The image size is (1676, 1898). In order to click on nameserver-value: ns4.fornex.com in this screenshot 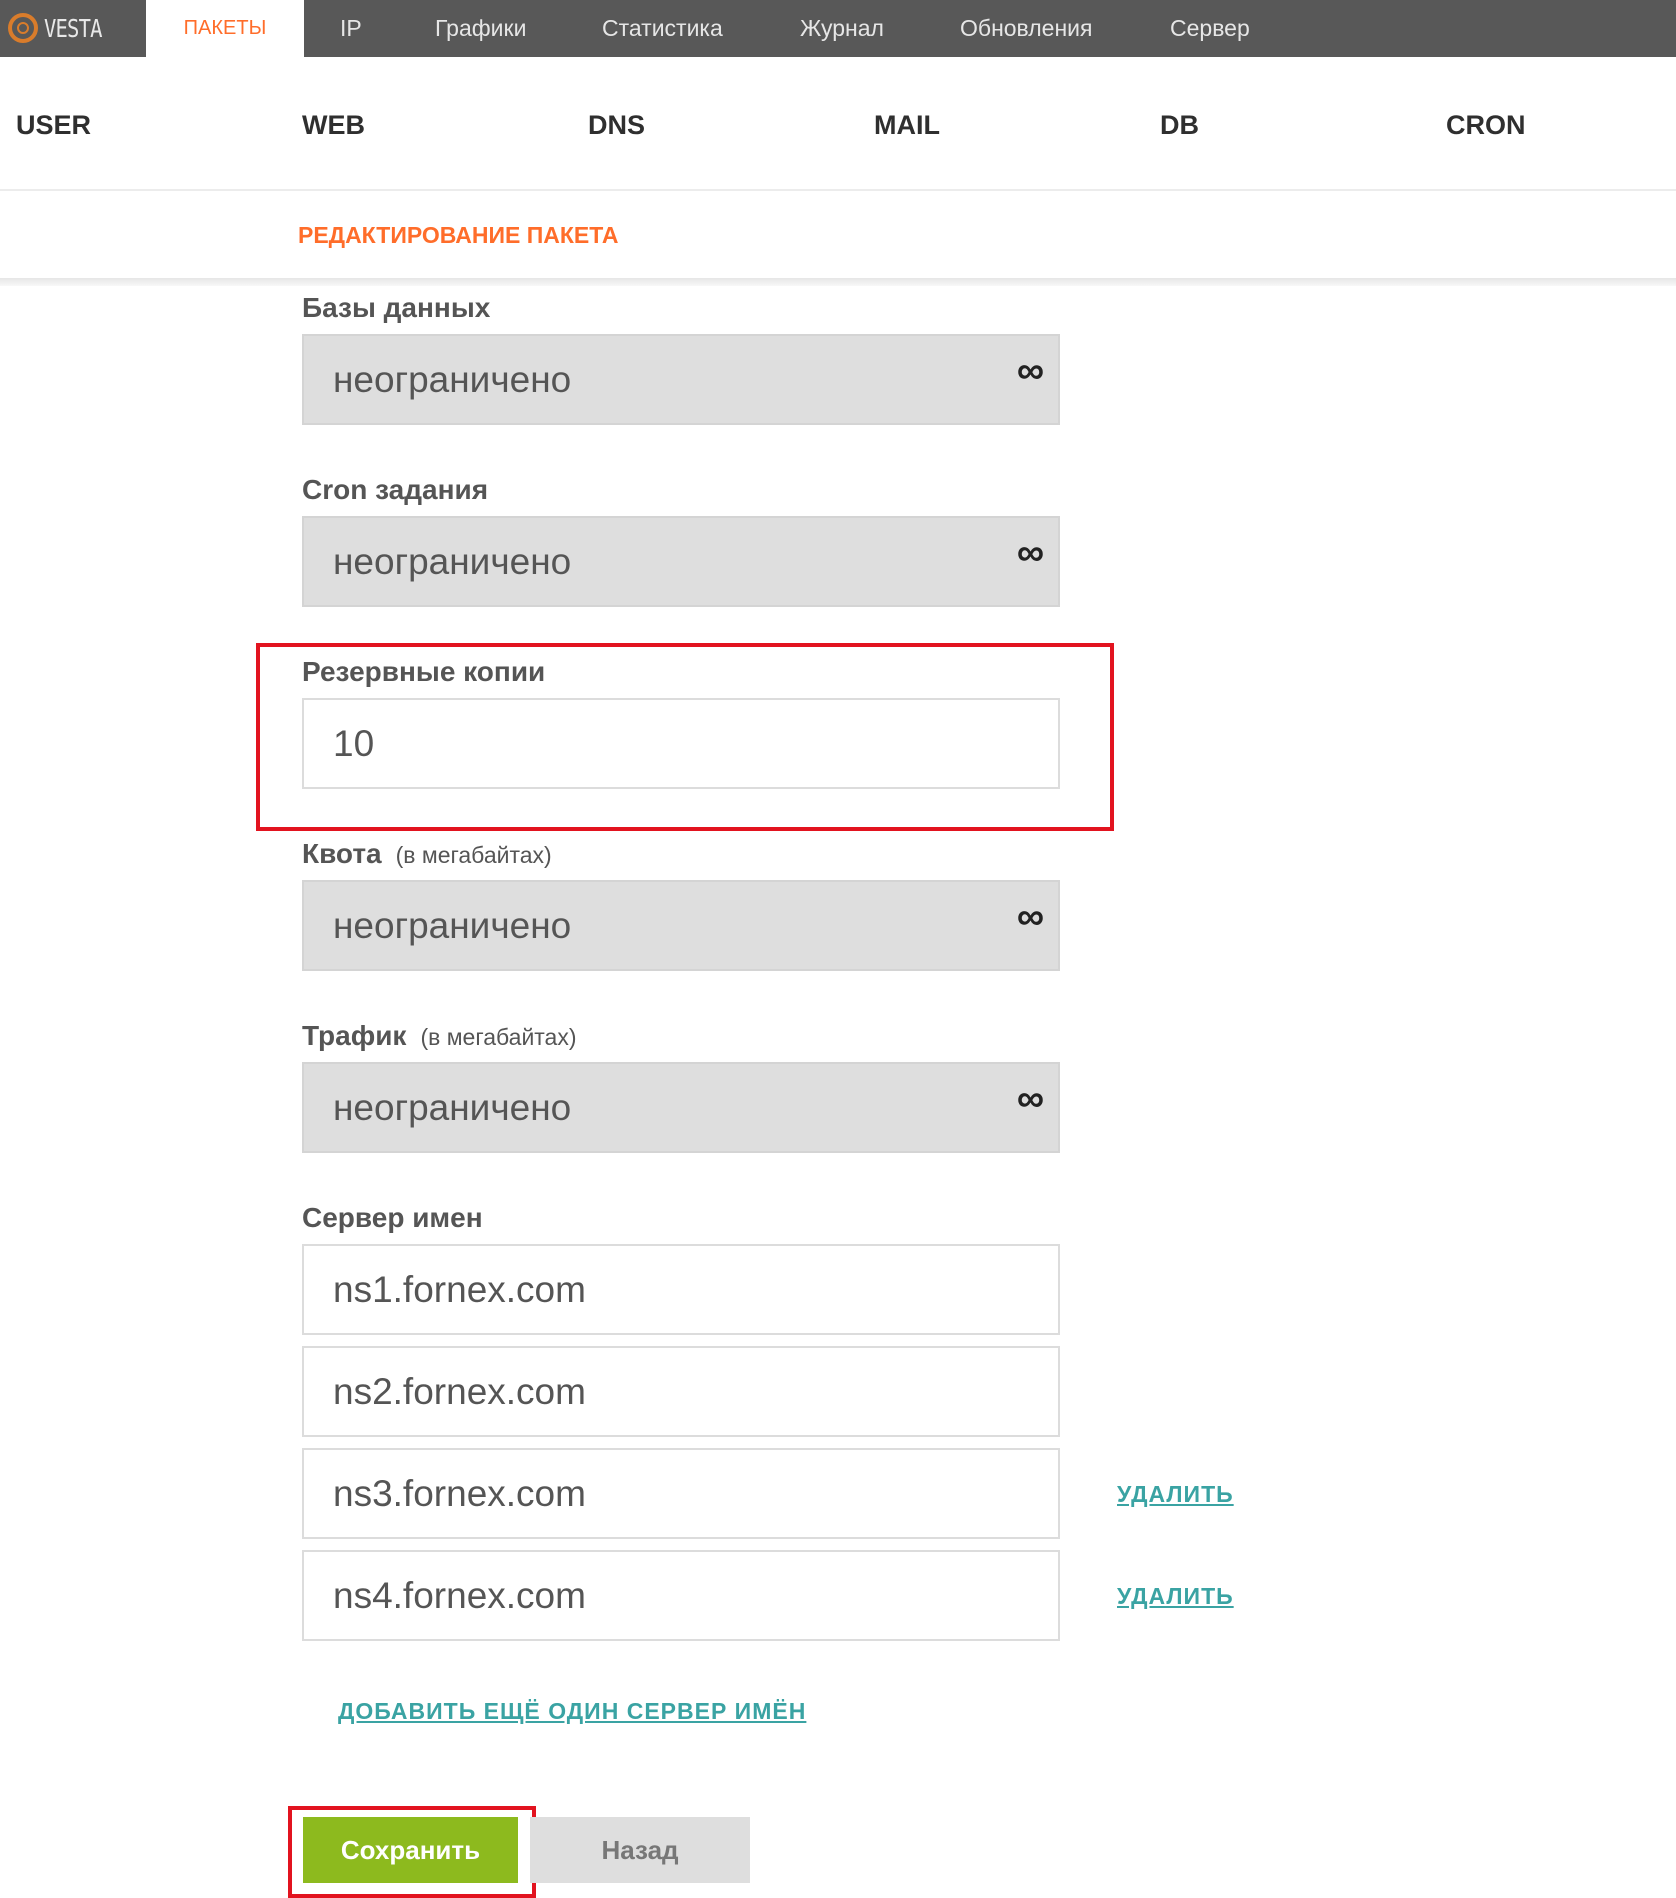, I will do `click(459, 1595)`.